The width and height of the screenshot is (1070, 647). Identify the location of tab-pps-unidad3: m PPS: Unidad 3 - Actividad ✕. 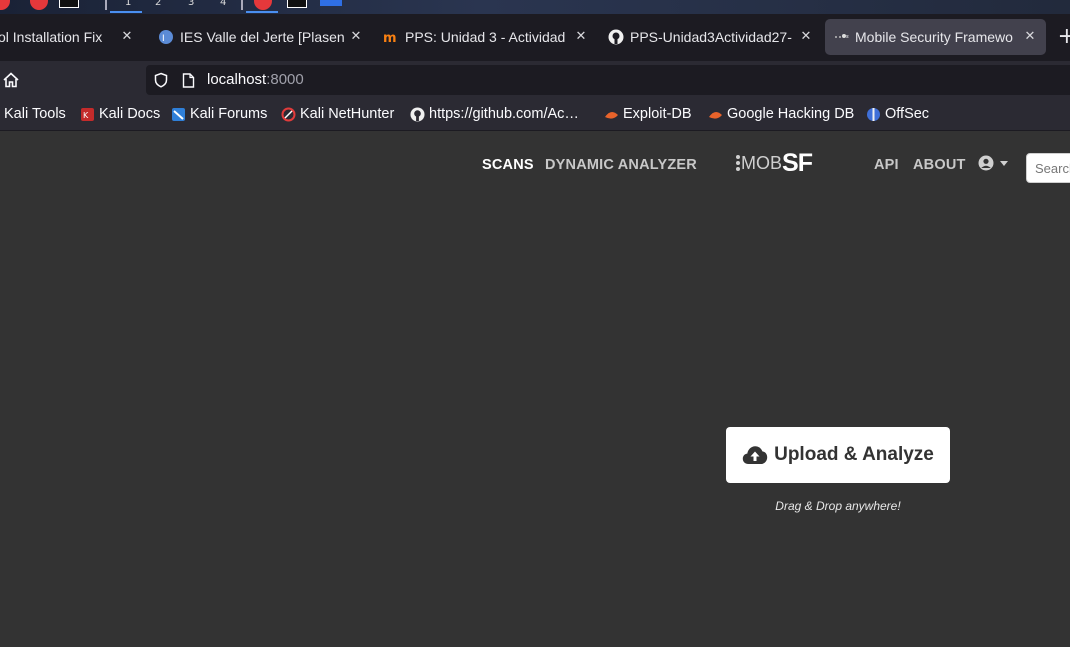
(486, 37).